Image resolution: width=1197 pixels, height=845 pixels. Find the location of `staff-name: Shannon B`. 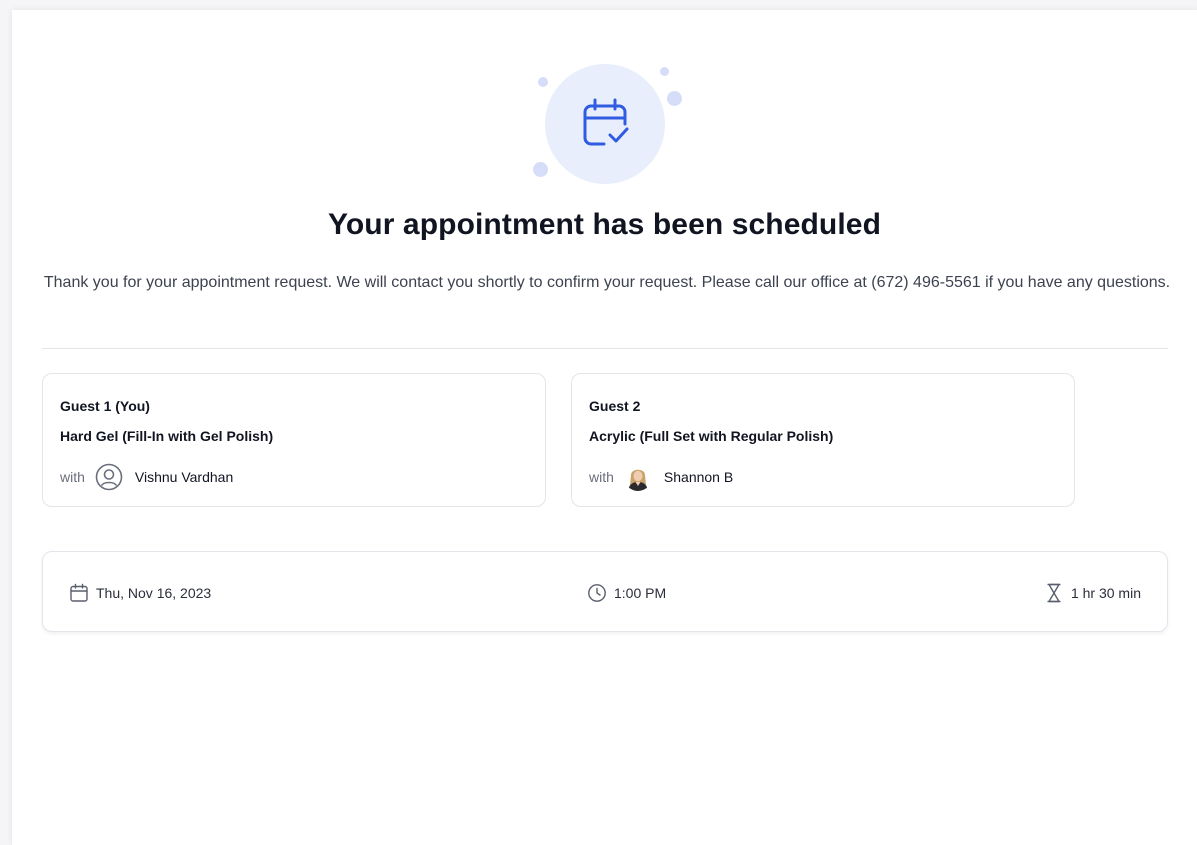

staff-name: Shannon B is located at coordinates (698, 477).